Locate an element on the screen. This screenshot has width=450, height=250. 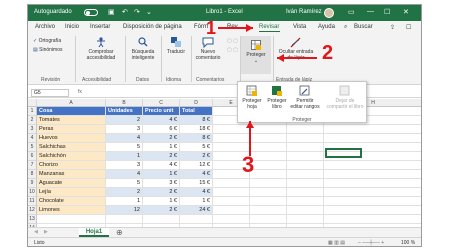
sheet-tab-hoja1: Hoja1 is located at coordinates (94, 232).